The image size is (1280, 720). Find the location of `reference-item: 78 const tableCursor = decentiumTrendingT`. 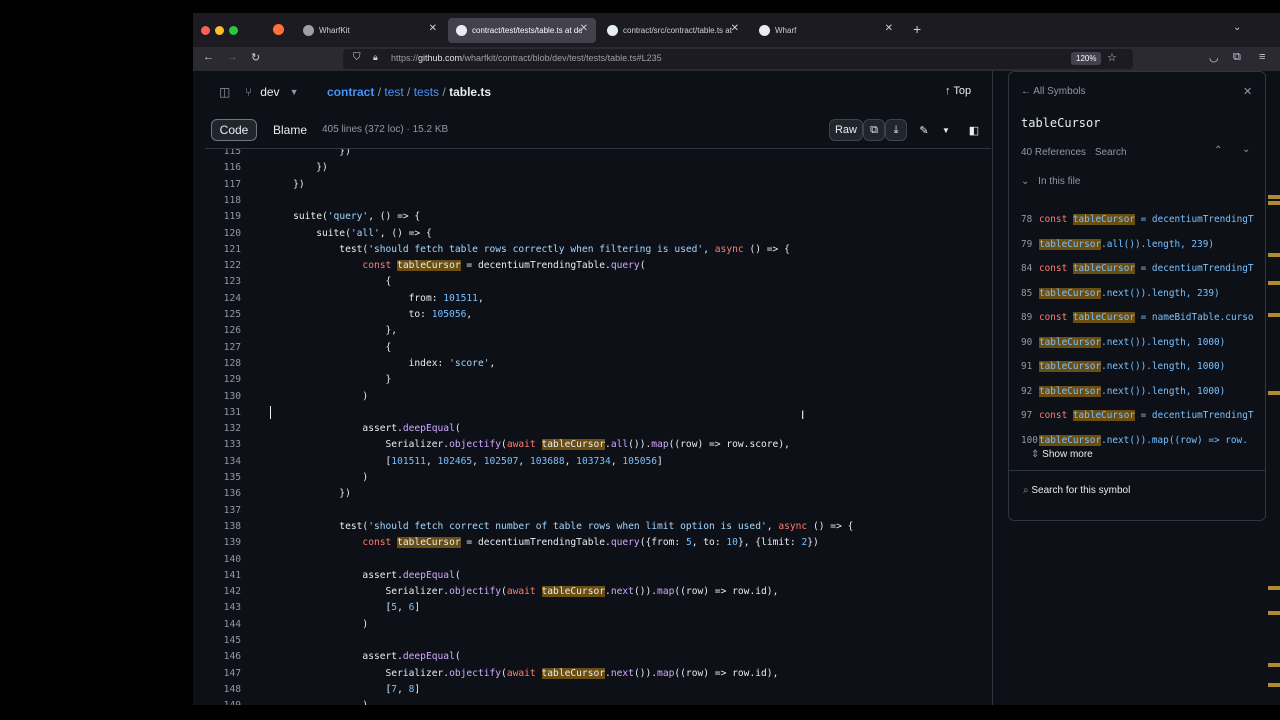

reference-item: 78 const tableCursor = decentiumTrendingT is located at coordinates (1141, 225).